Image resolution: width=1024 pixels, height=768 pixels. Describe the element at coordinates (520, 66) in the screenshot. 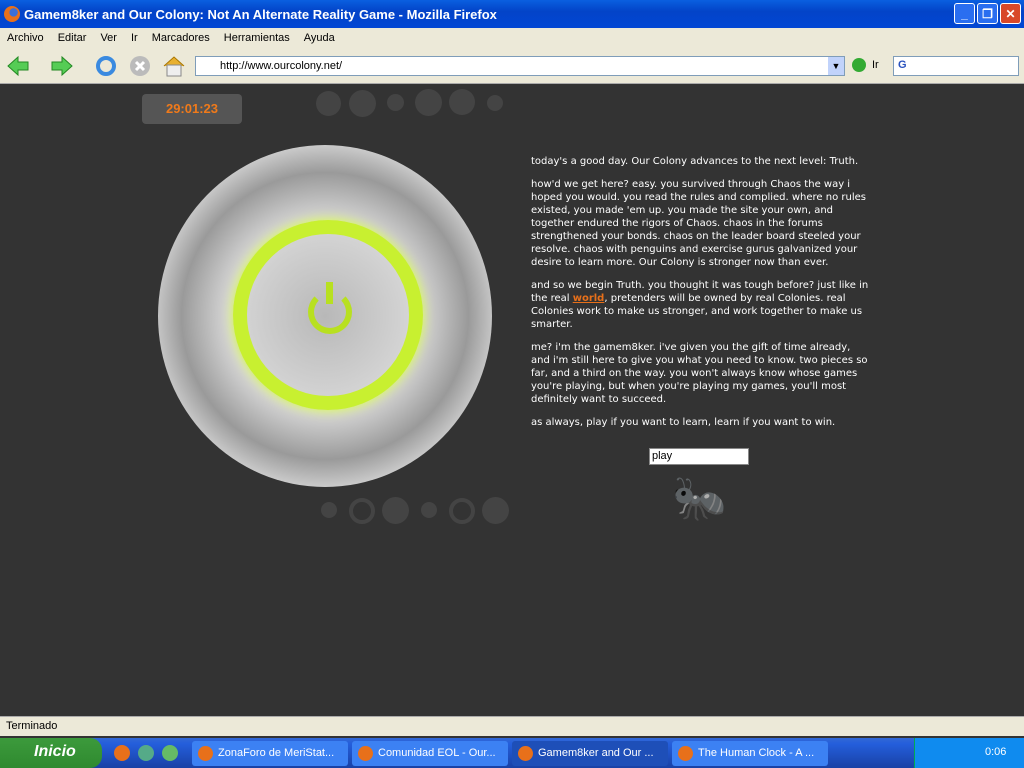

I see `url-field: http://www.ourcolony.net/▼` at that location.